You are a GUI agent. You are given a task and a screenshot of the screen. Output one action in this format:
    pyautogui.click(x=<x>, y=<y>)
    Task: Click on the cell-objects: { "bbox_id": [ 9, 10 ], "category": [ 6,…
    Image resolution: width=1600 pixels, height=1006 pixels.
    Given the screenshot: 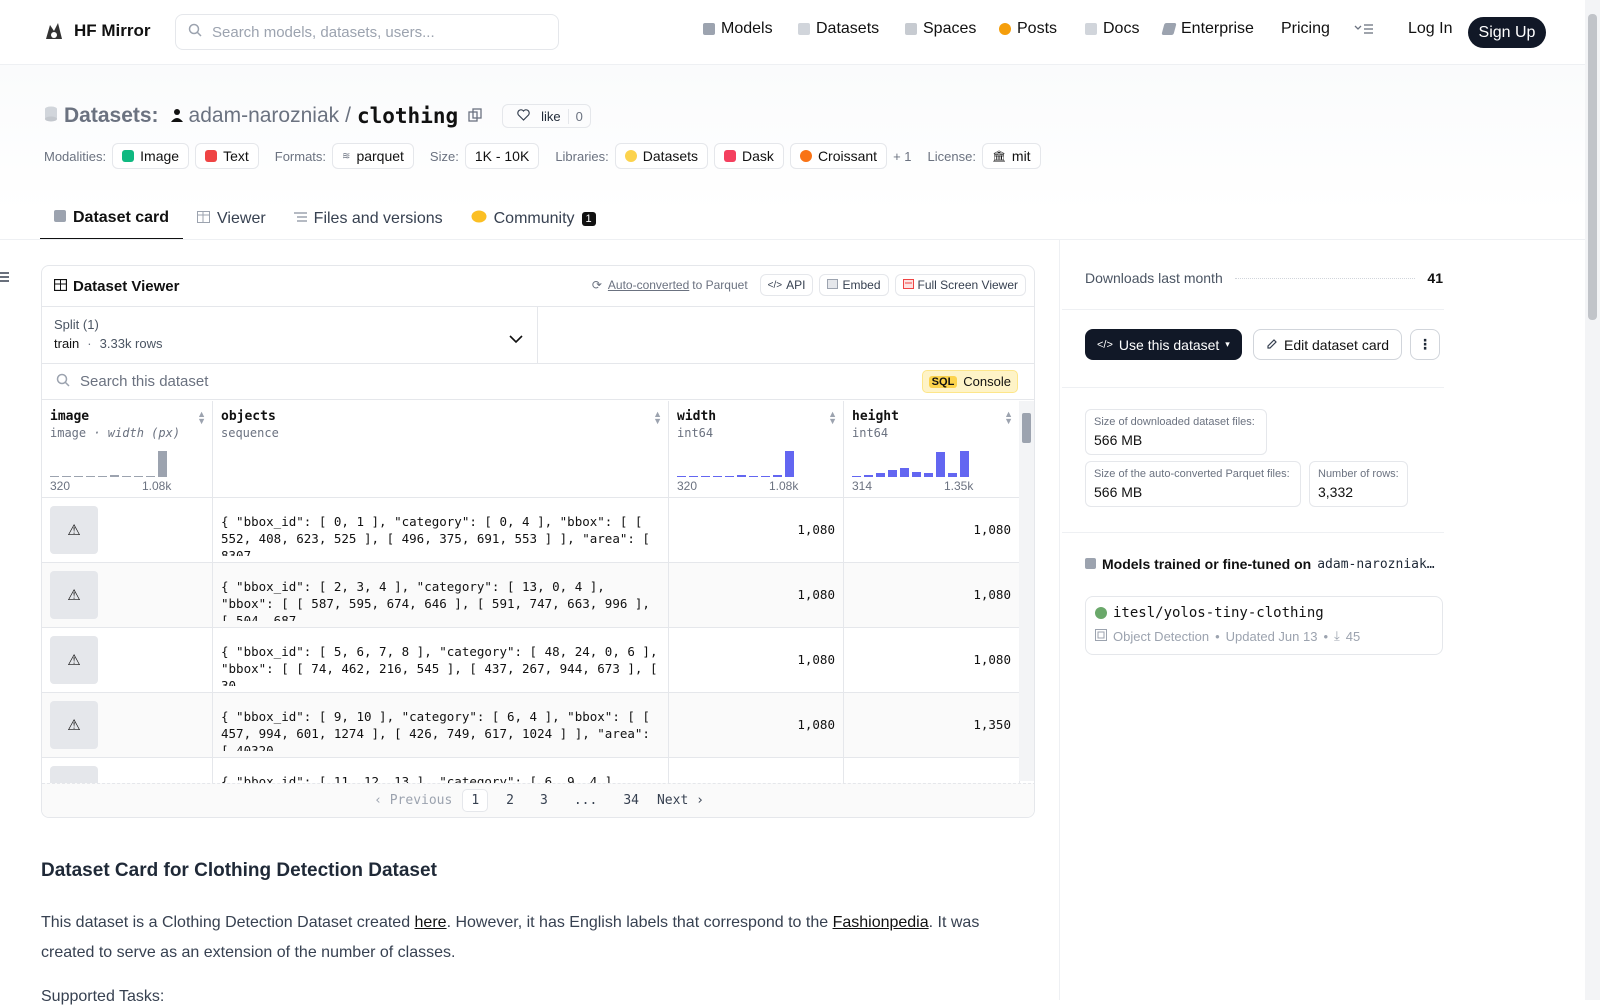 What is the action you would take?
    pyautogui.click(x=441, y=725)
    